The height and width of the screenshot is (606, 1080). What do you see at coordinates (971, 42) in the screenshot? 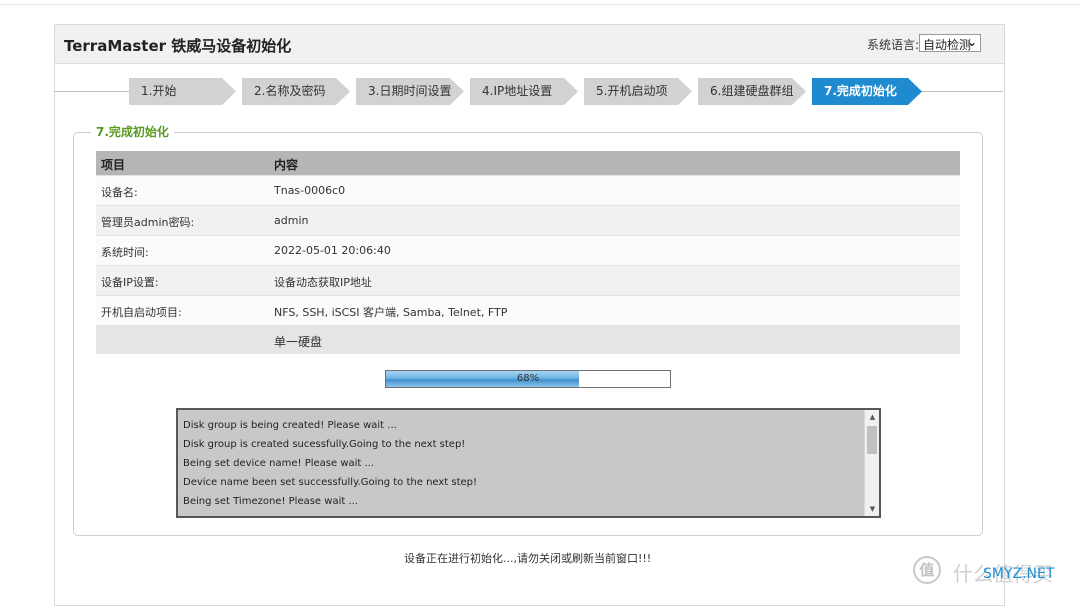
I see `chevron-down-icon: ⌄` at bounding box center [971, 42].